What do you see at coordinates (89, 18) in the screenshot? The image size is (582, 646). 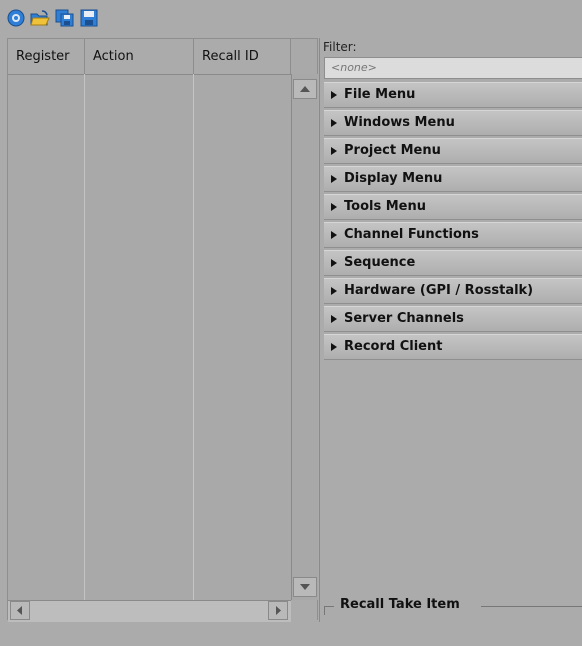 I see `save-icon` at bounding box center [89, 18].